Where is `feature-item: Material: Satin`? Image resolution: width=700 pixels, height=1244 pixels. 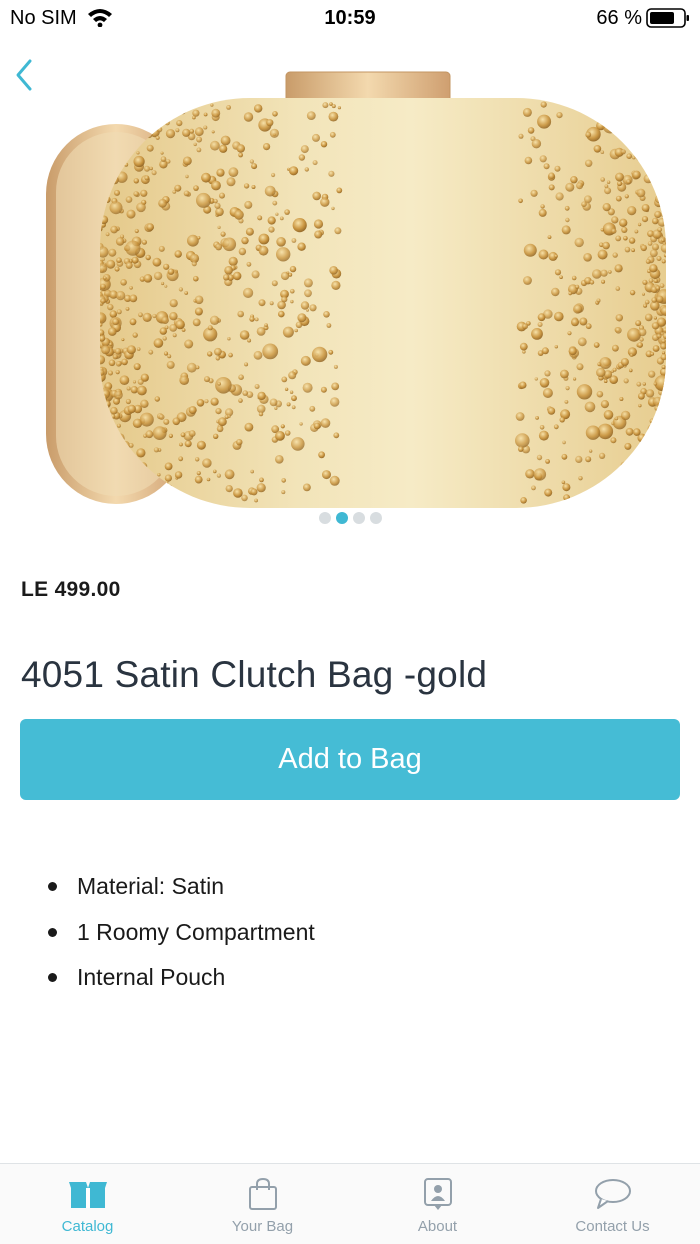
feature-item: Material: Satin is located at coordinates (181, 887).